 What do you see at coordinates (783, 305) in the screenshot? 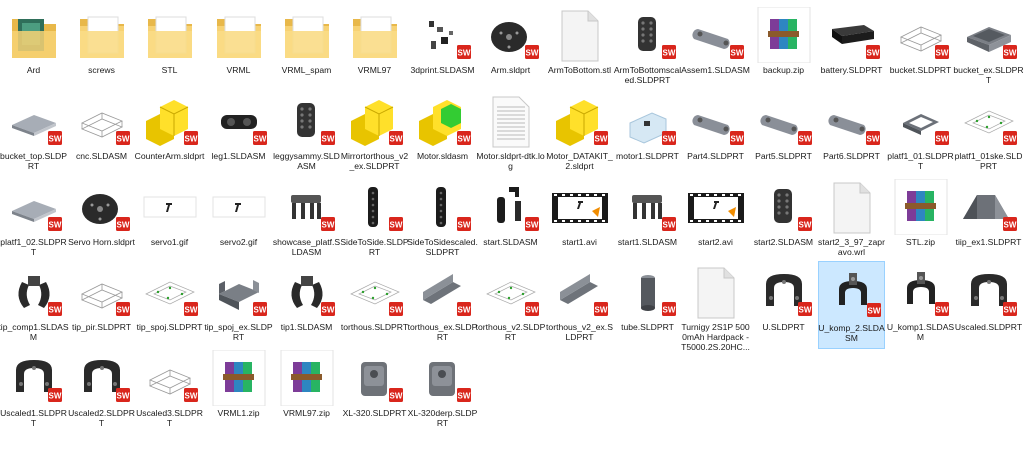
I see `file-item: SW U.SLDPRT` at bounding box center [783, 305].